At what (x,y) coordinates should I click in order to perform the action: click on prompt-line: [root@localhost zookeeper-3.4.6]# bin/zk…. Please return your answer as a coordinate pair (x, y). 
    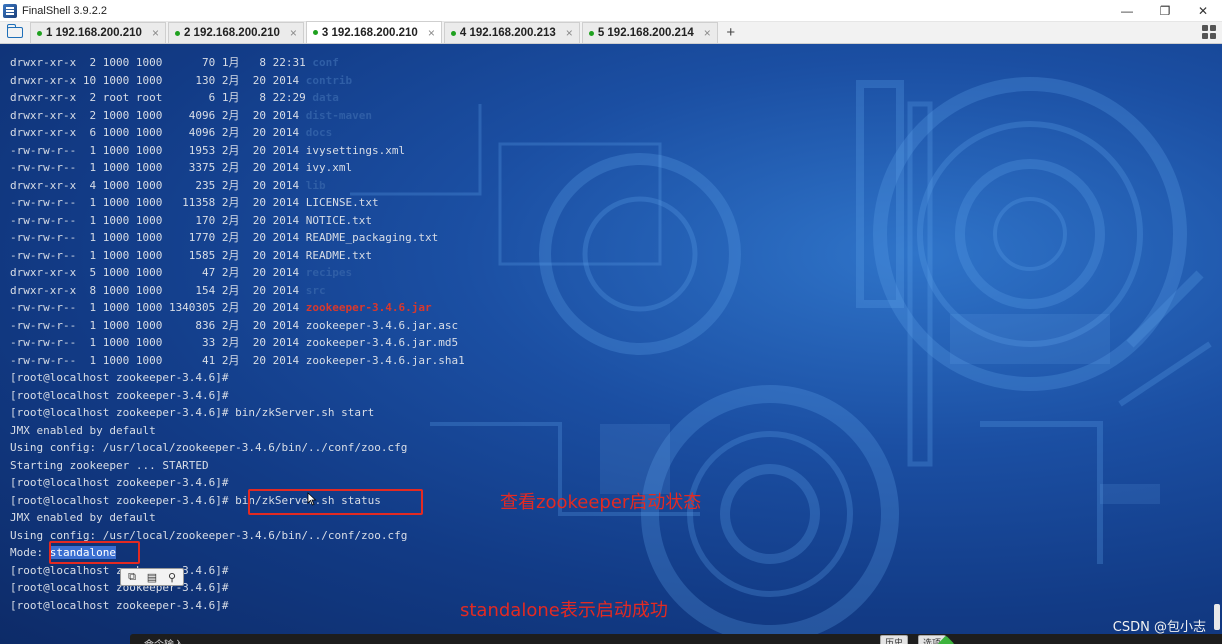
    Looking at the image, I should click on (237, 413).